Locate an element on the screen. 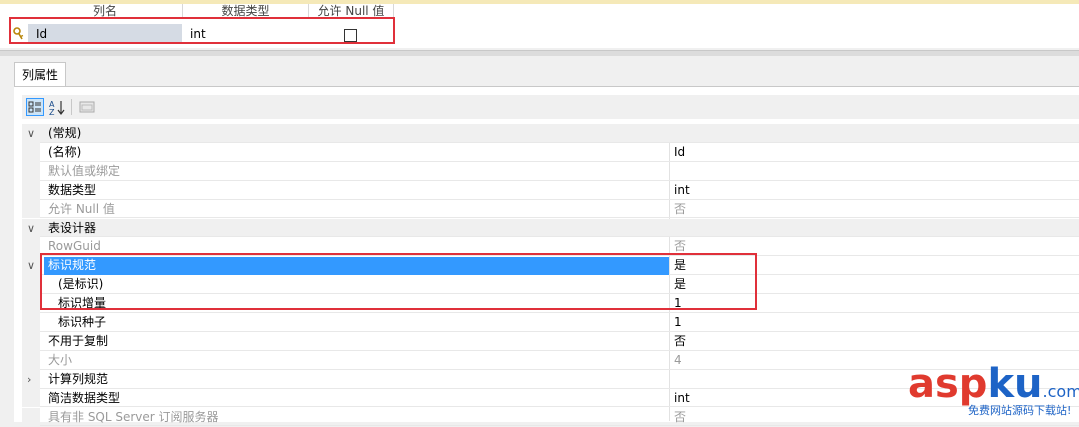 The width and height of the screenshot is (1079, 427). property-label: 计算列规范 is located at coordinates (78, 378).